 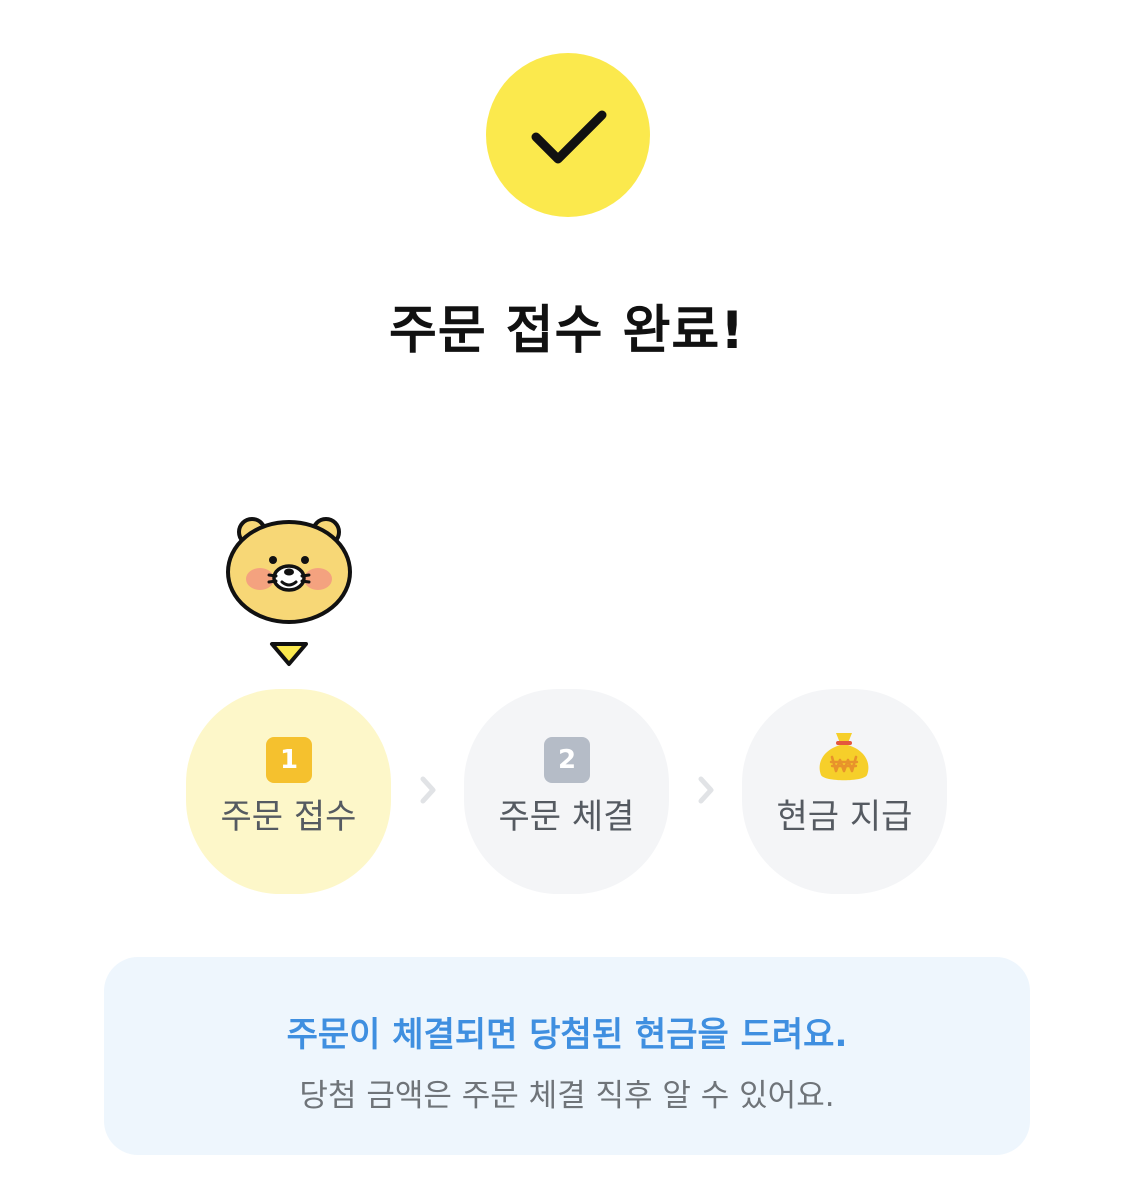 I want to click on step-label: 주문 접수, so click(x=288, y=817).